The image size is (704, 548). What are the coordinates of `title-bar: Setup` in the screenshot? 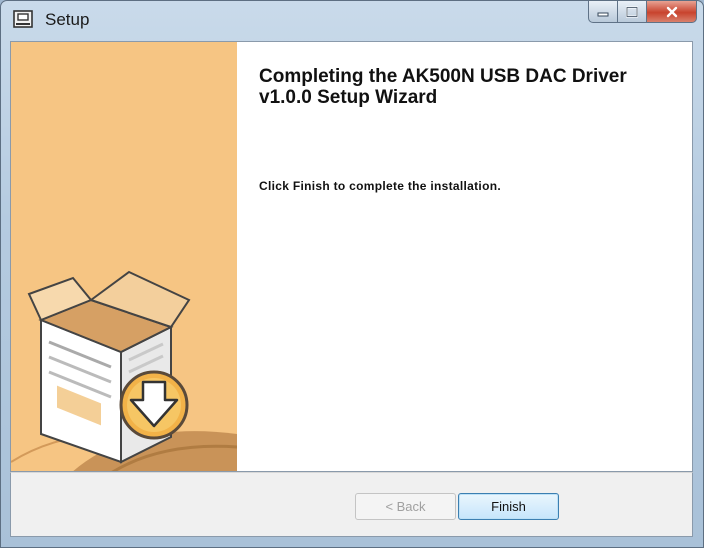 It's located at (352, 20).